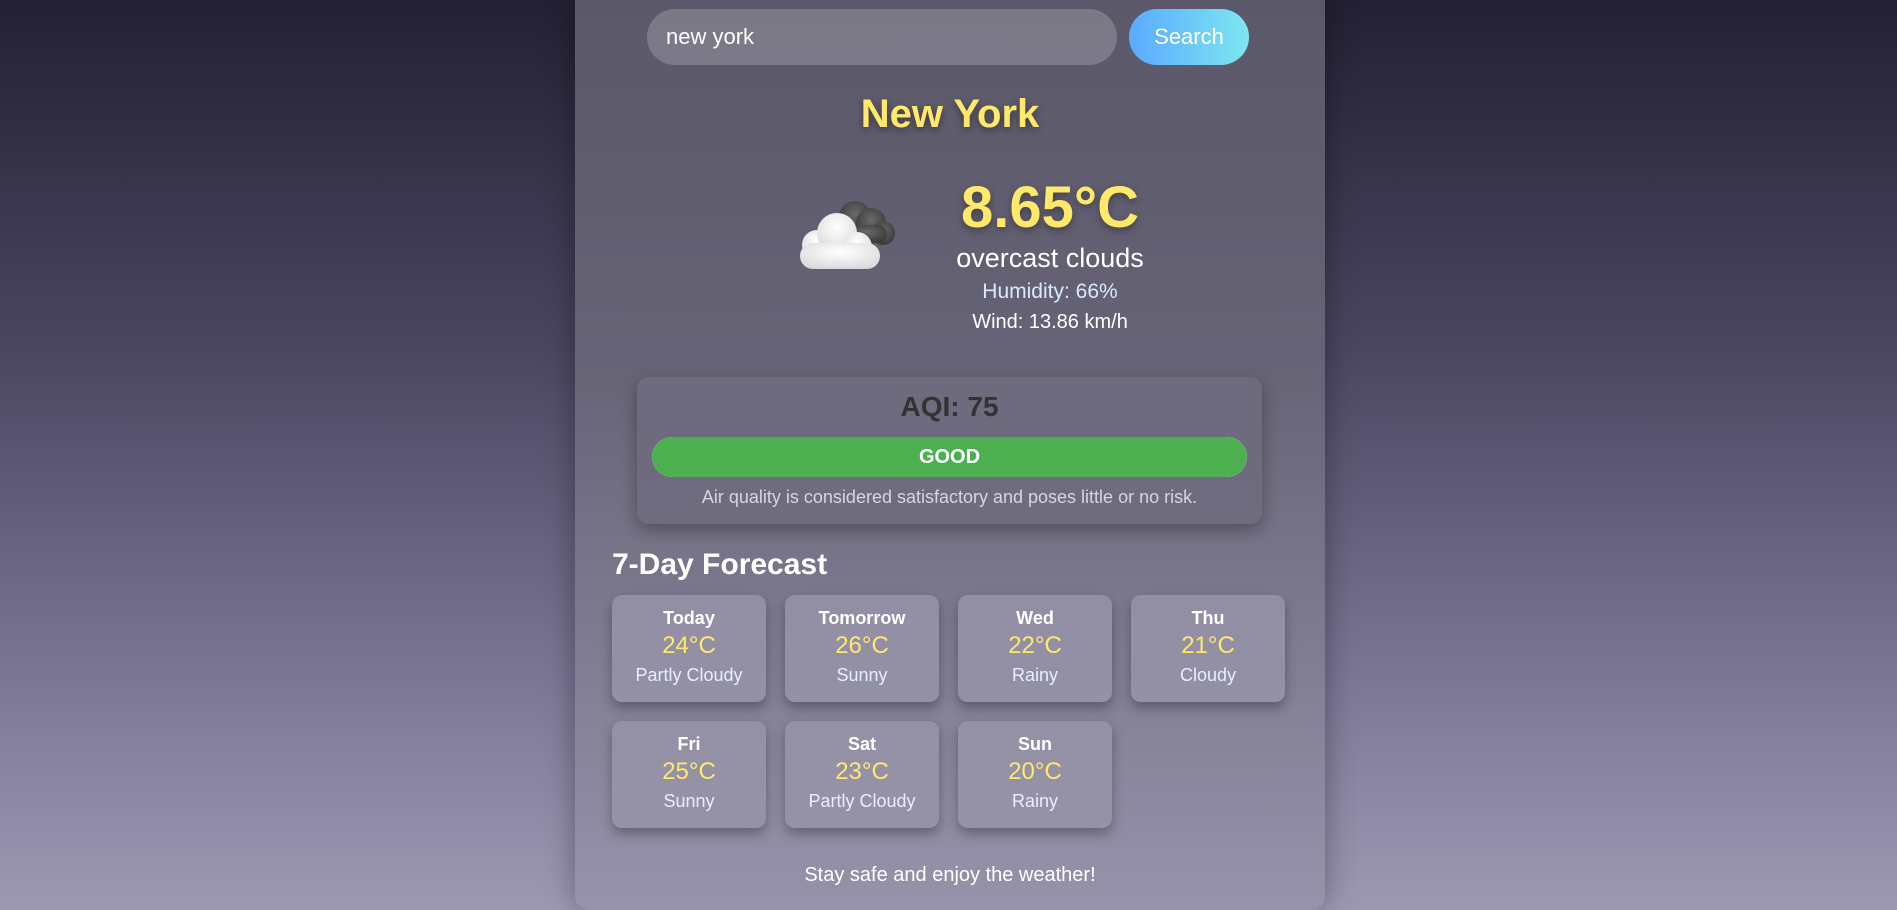  I want to click on forecast-temp: 22°C, so click(1035, 645).